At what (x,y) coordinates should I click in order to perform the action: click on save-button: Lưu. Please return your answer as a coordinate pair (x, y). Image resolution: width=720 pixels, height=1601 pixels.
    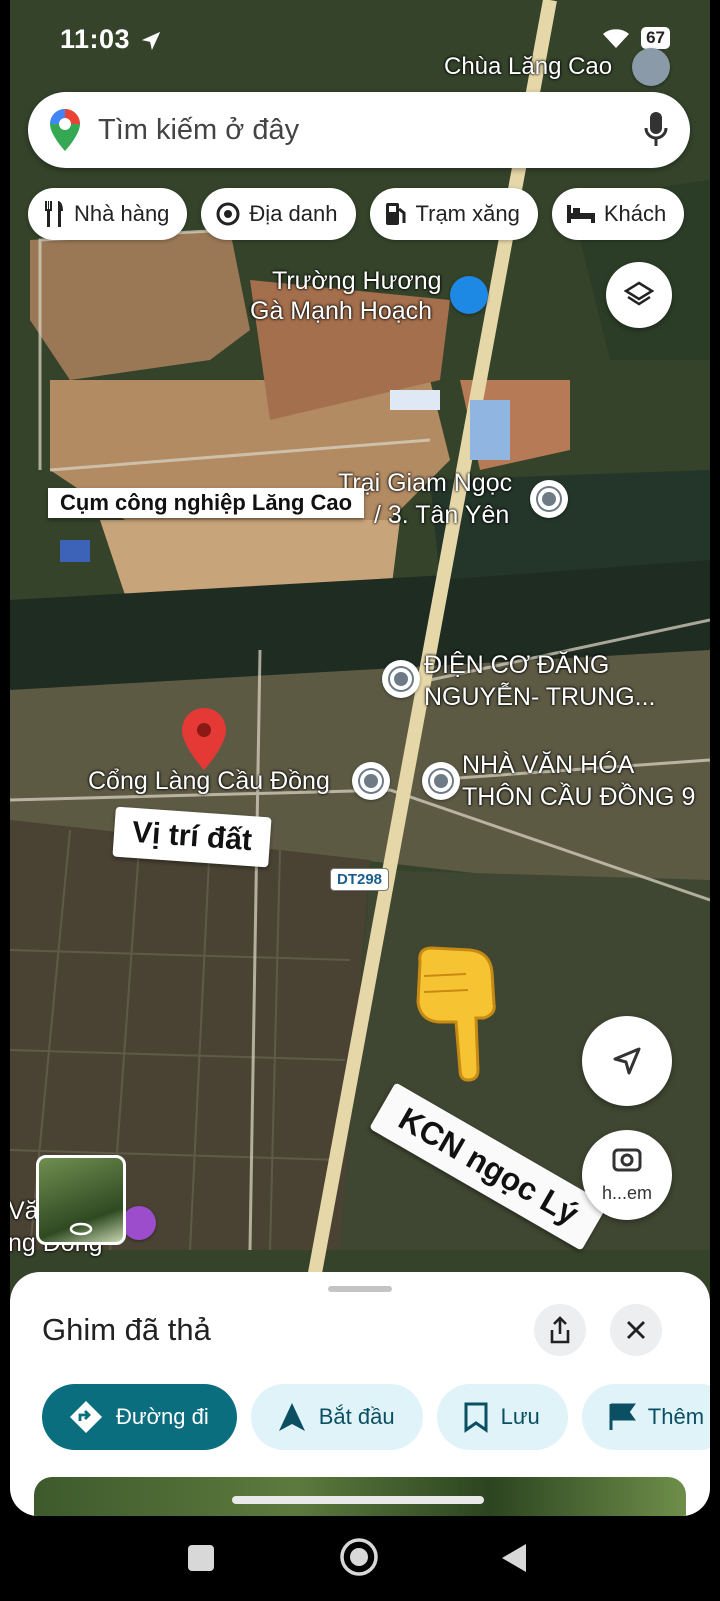
    Looking at the image, I should click on (502, 1417).